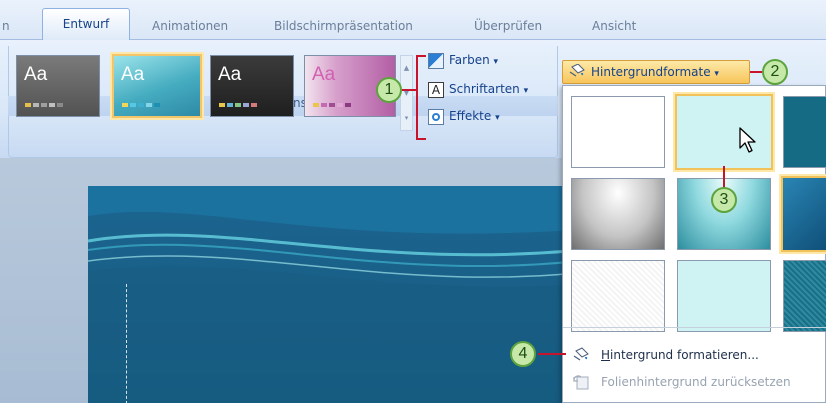  I want to click on callout-4: 4, so click(523, 354).